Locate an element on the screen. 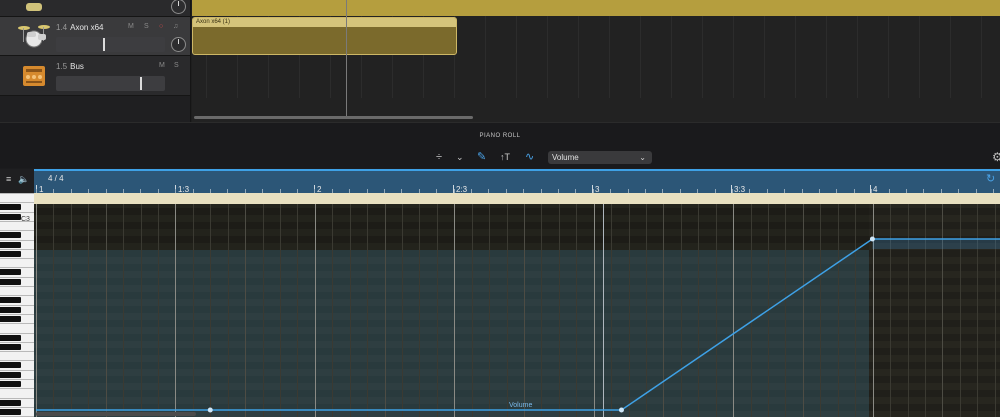 Image resolution: width=1000 pixels, height=417 pixels. bar-ruler: 4 / 4 1 1:3 2 2:3 3 3:3 4 ↻ is located at coordinates (517, 181).